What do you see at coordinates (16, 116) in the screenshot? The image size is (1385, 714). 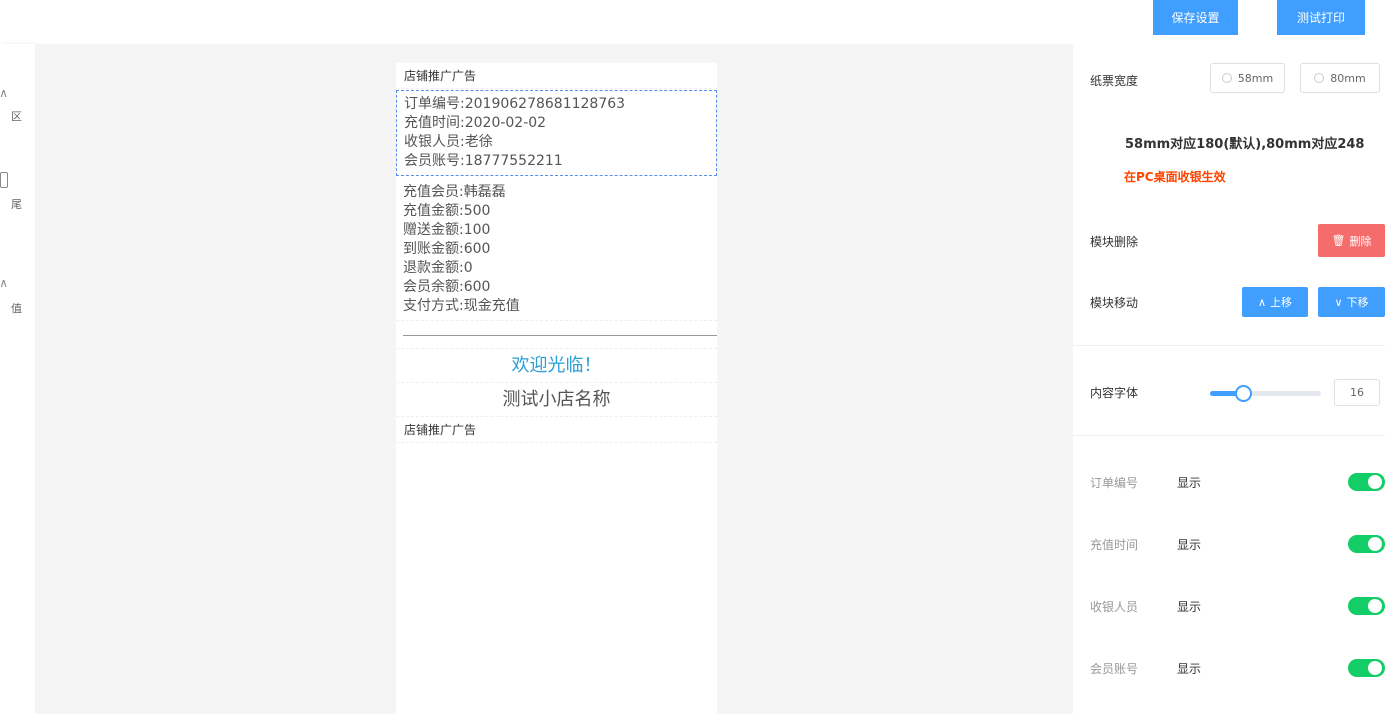 I see `sidebar-item-label: 区` at bounding box center [16, 116].